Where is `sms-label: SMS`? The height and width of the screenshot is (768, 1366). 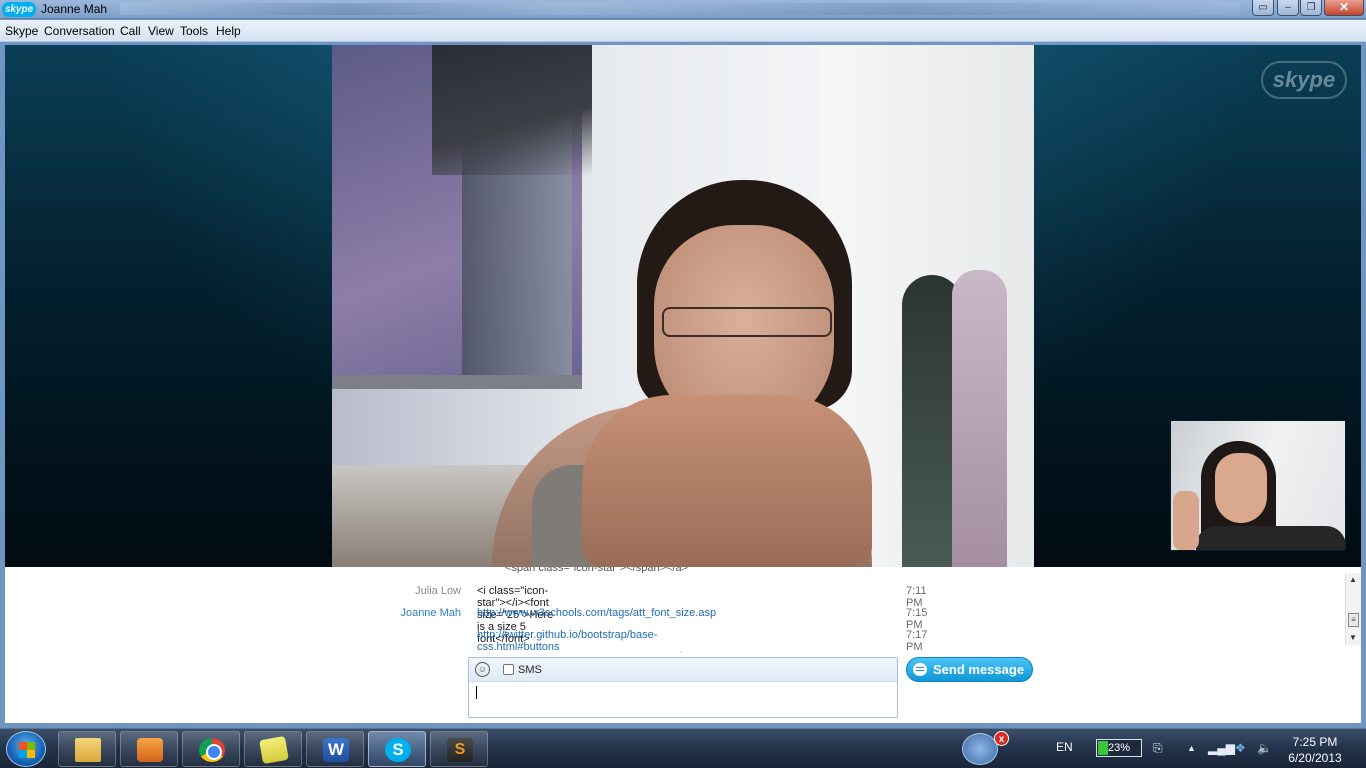
sms-label: SMS is located at coordinates (530, 670).